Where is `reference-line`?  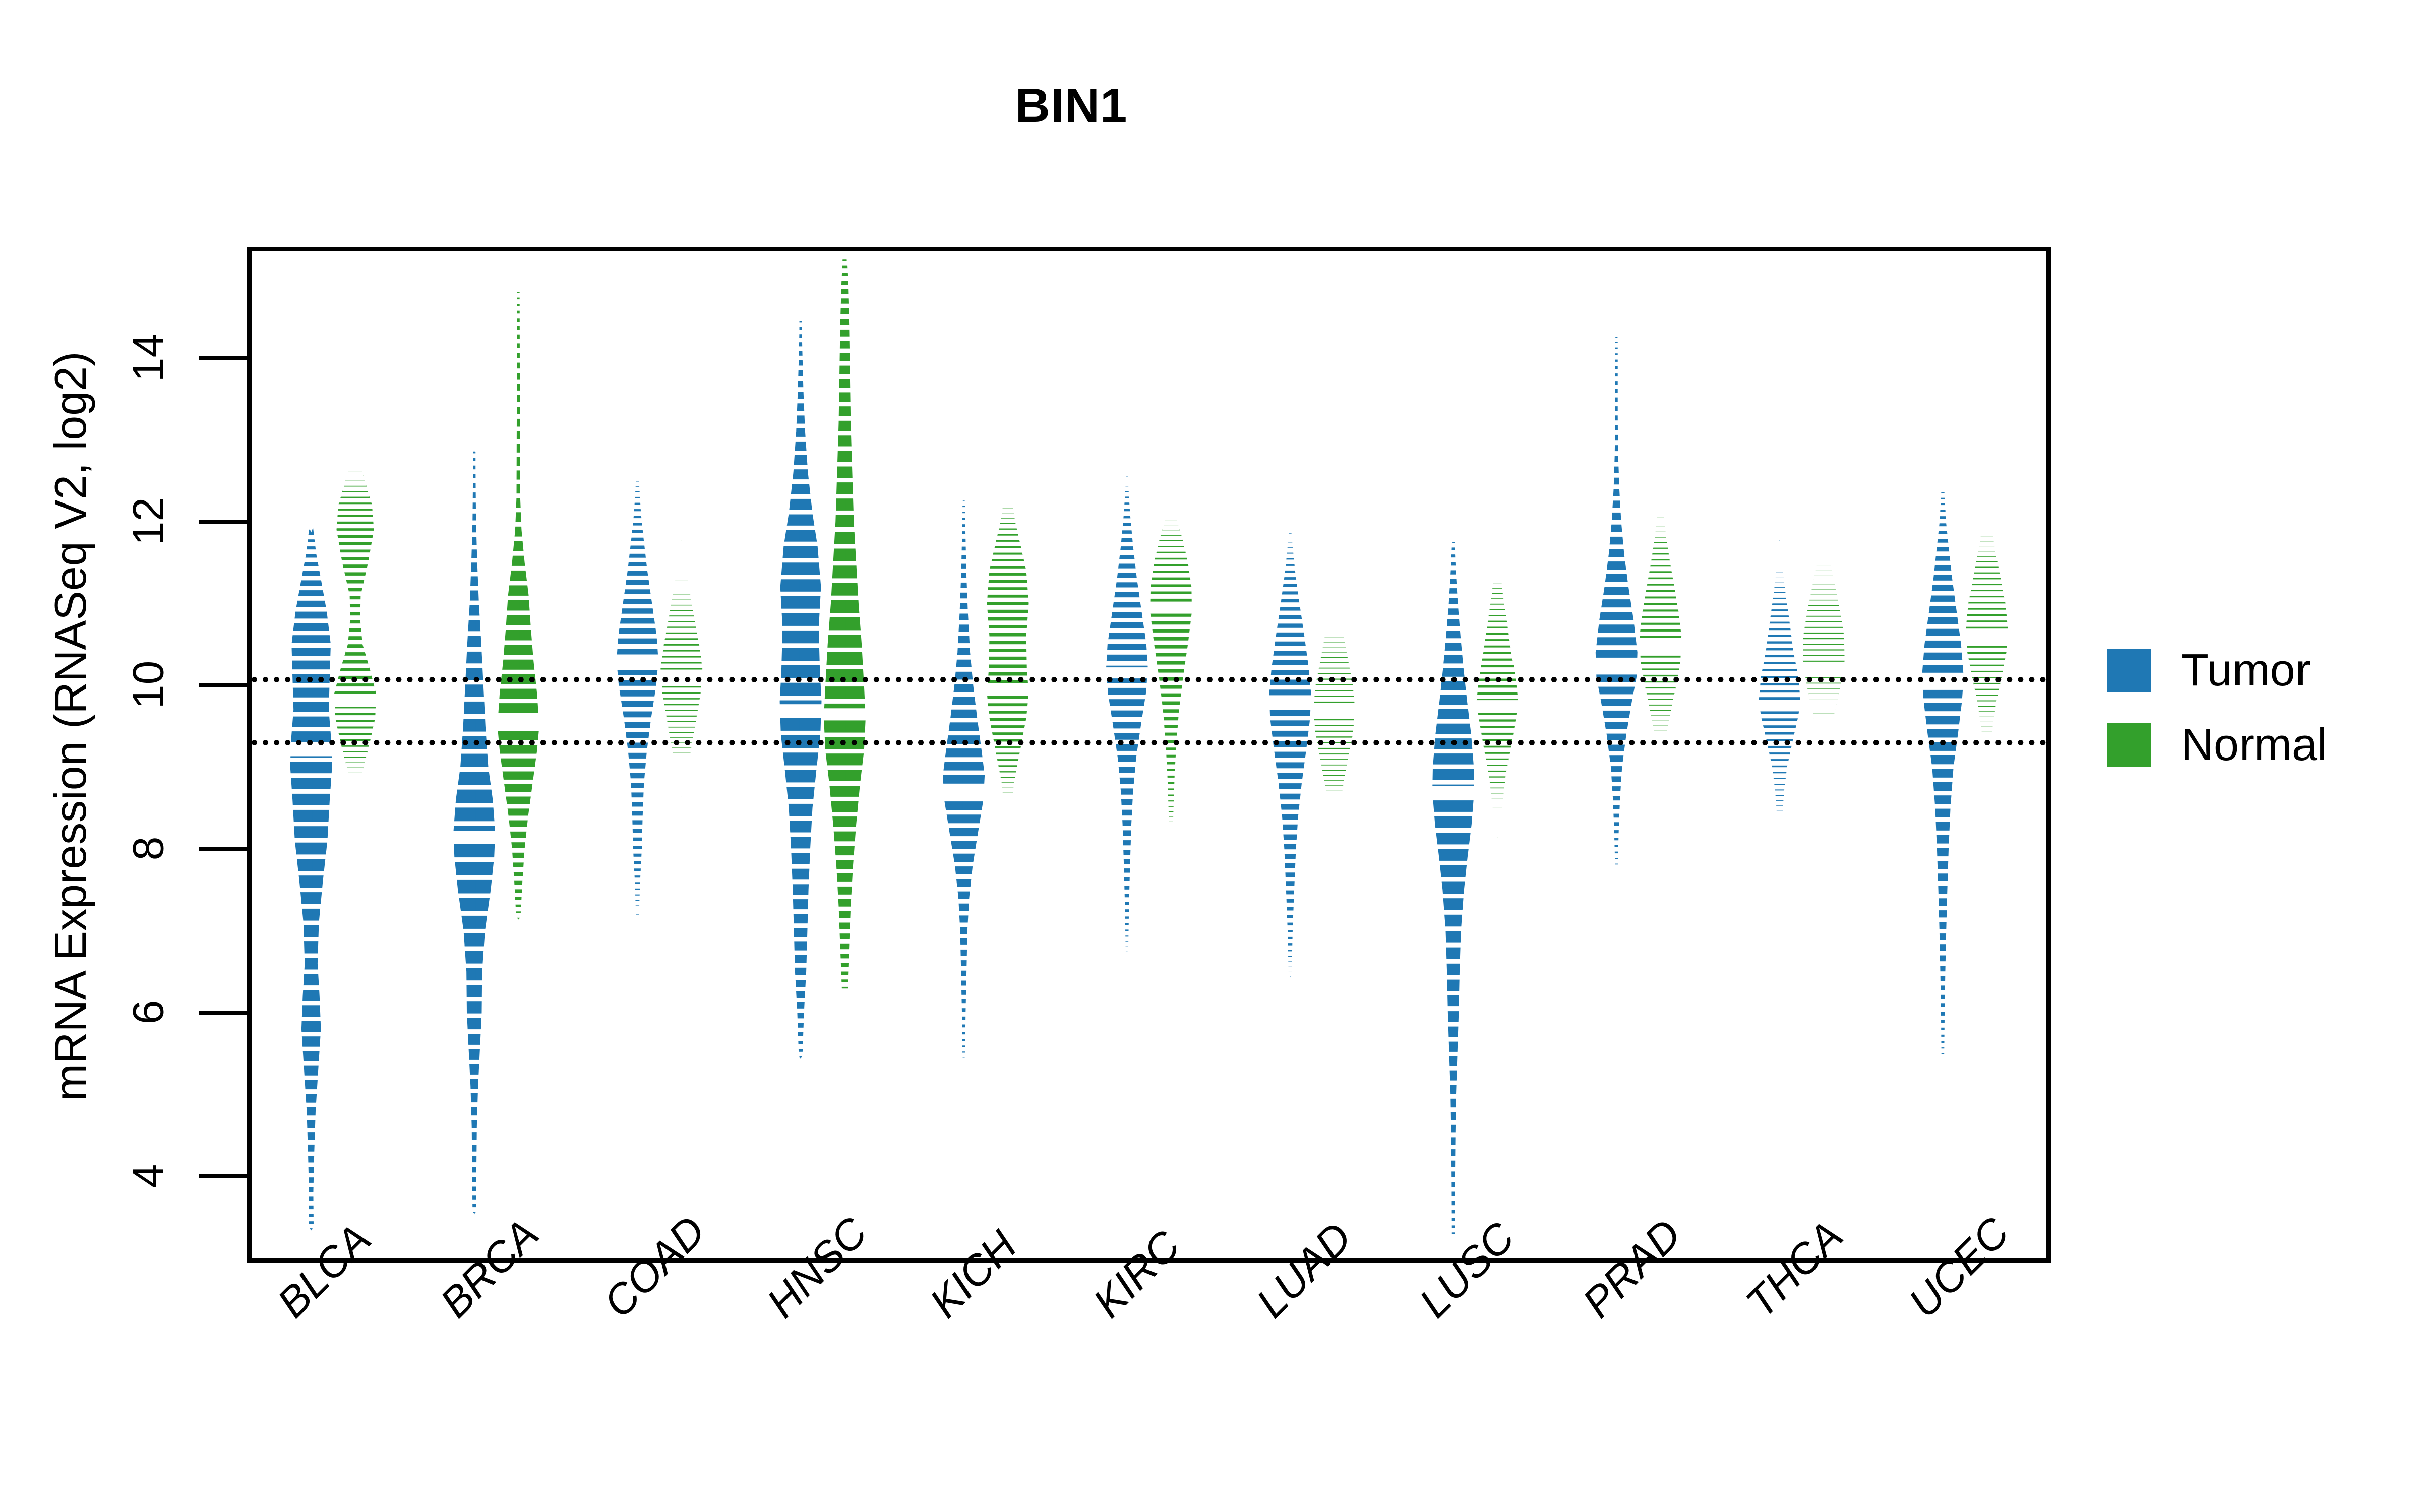 reference-line is located at coordinates (1149, 680).